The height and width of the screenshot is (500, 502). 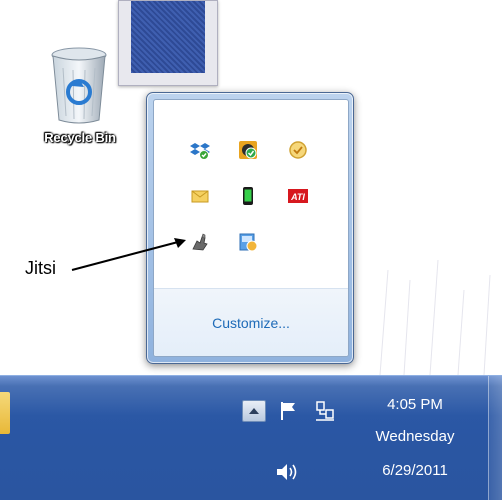 What do you see at coordinates (128, 254) in the screenshot?
I see `annotation-arrow` at bounding box center [128, 254].